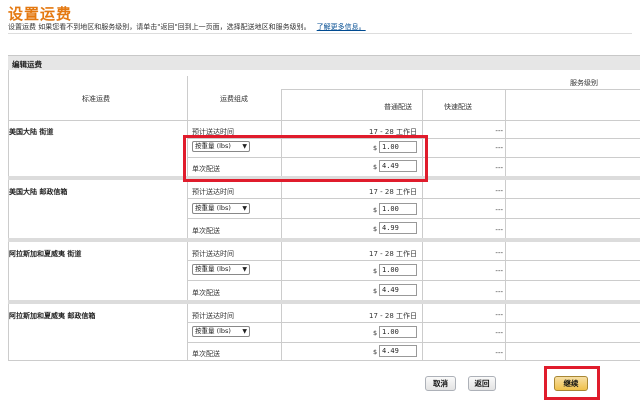 The width and height of the screenshot is (640, 406). Describe the element at coordinates (52, 316) in the screenshot. I see `region-label: 阿拉斯加和夏威夷 邮政信箱` at that location.